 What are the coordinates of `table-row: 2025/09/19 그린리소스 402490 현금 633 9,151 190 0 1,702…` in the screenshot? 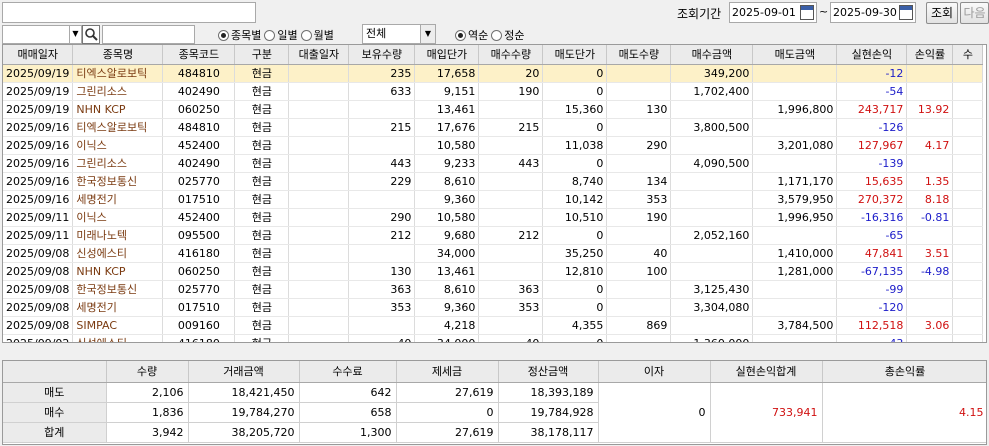 It's located at (493, 91).